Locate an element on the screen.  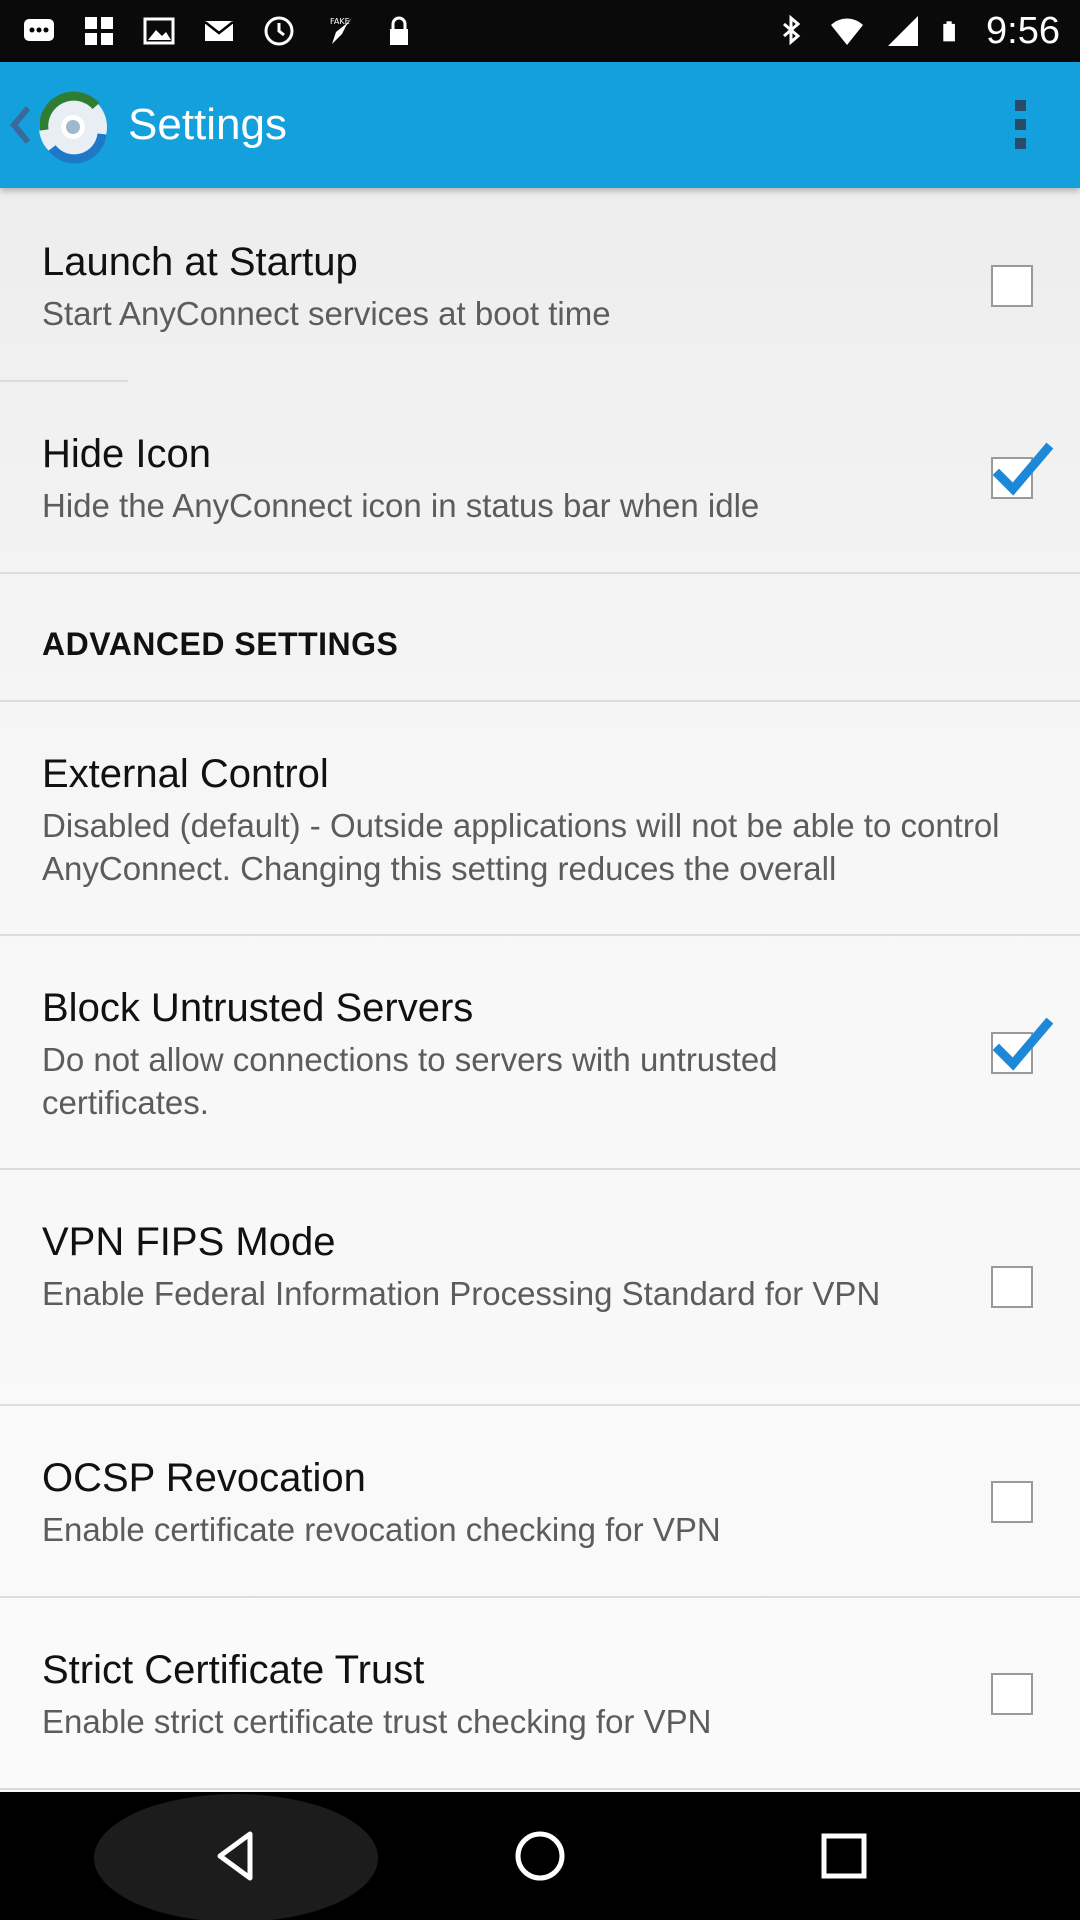
hide-icon-checkbox is located at coordinates (1022, 470).